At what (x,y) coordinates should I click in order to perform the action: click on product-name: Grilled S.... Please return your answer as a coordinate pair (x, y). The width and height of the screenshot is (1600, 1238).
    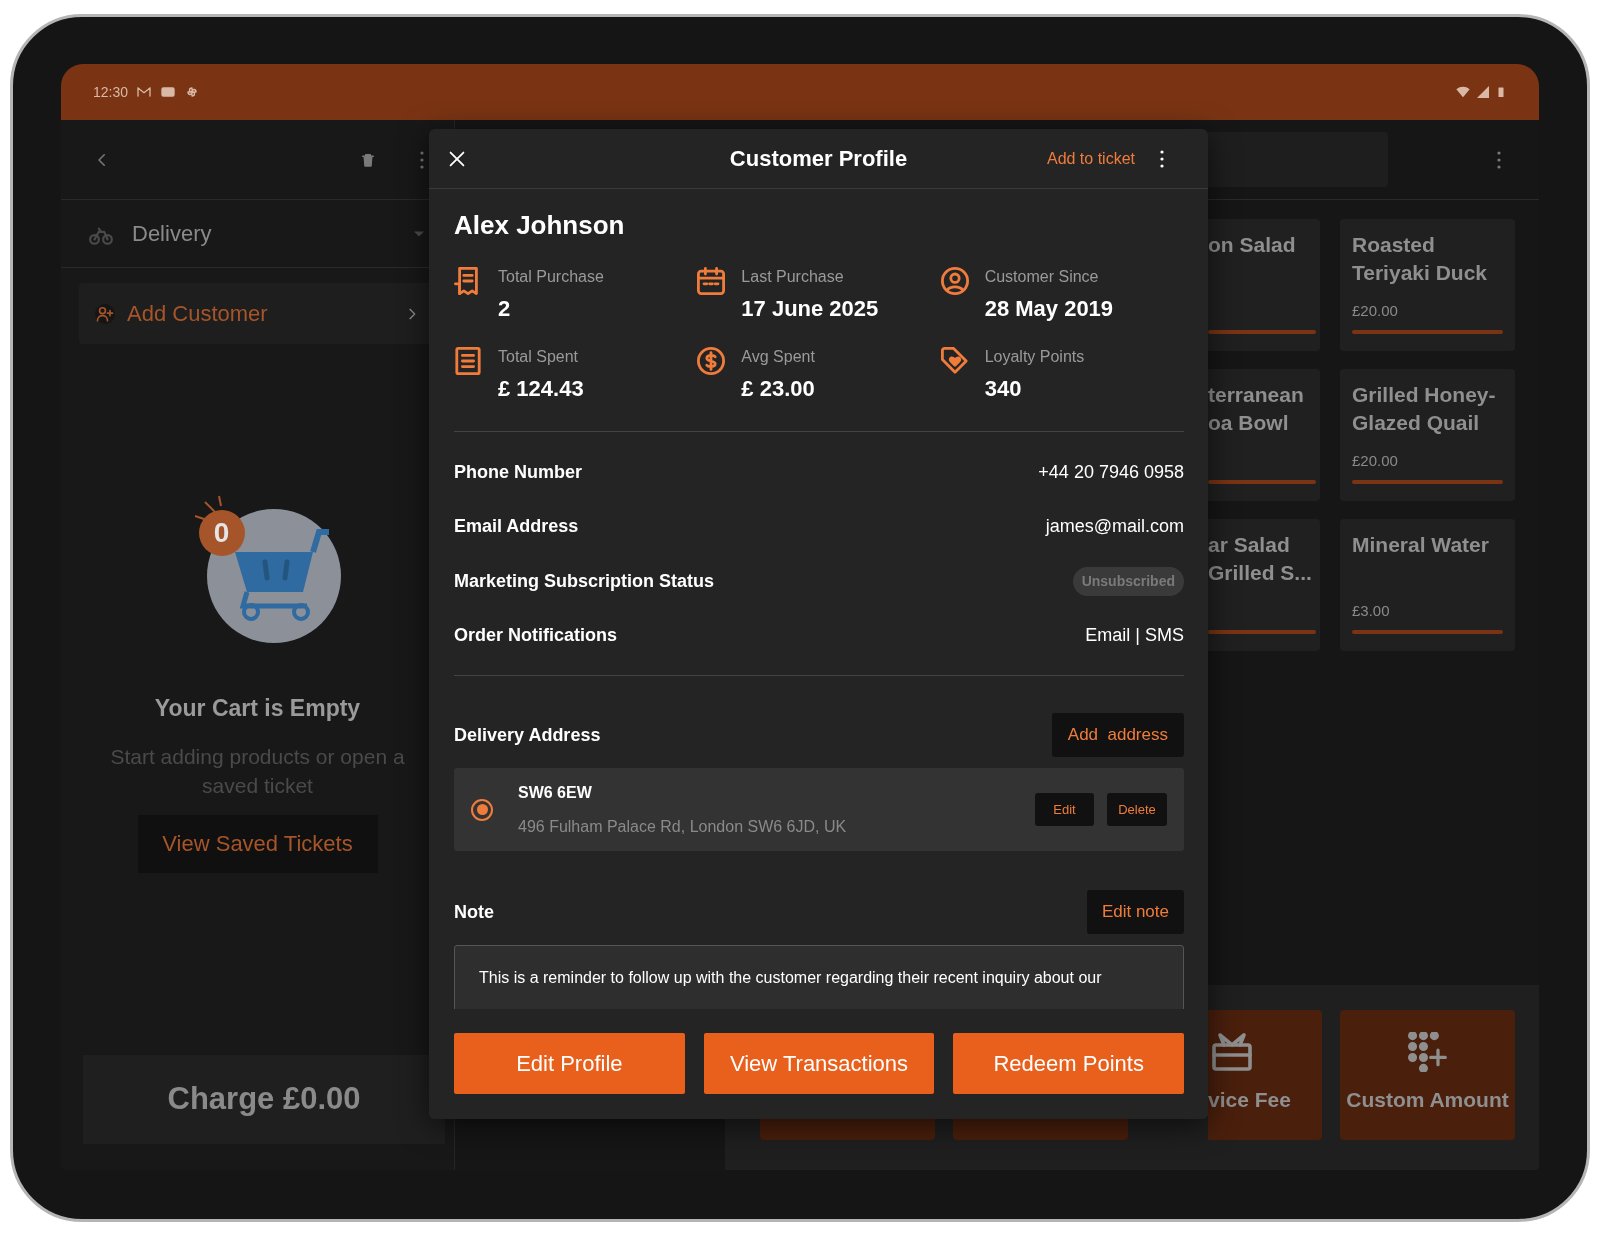
    Looking at the image, I should click on (1260, 573).